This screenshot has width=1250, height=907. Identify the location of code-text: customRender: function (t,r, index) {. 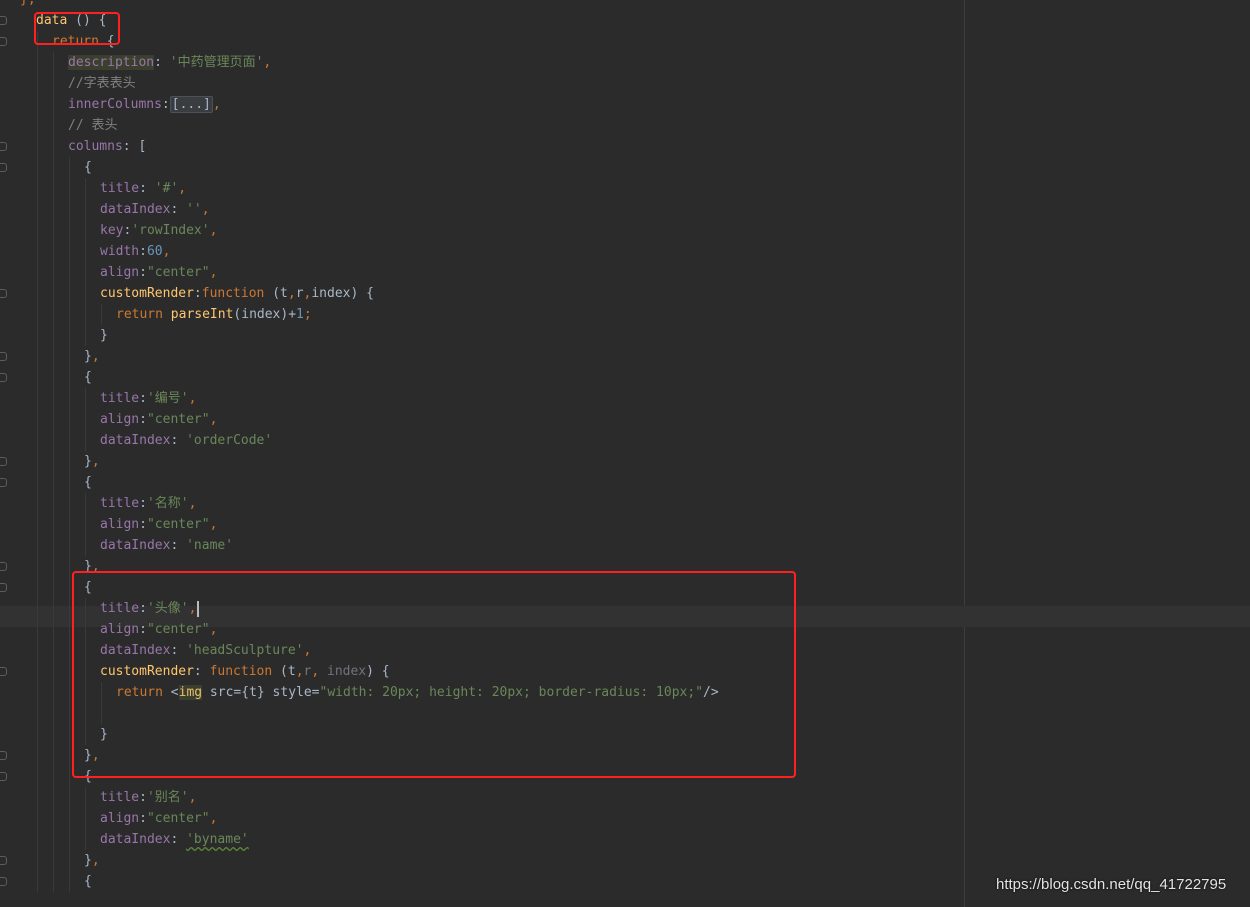
(245, 671).